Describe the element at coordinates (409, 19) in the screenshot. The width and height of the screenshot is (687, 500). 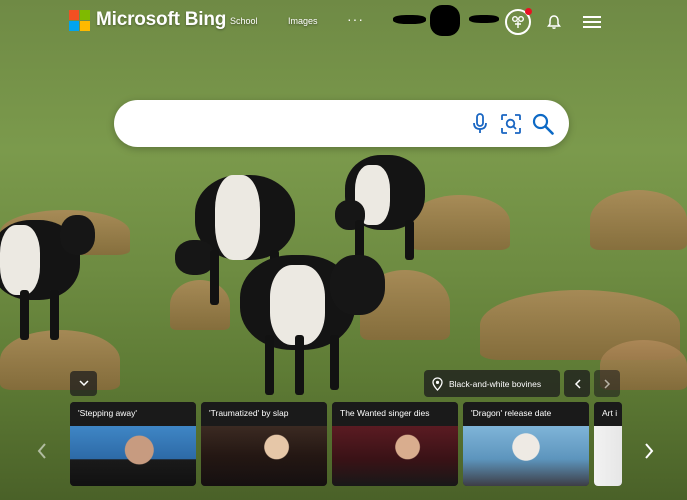
I see `redacted-name` at that location.